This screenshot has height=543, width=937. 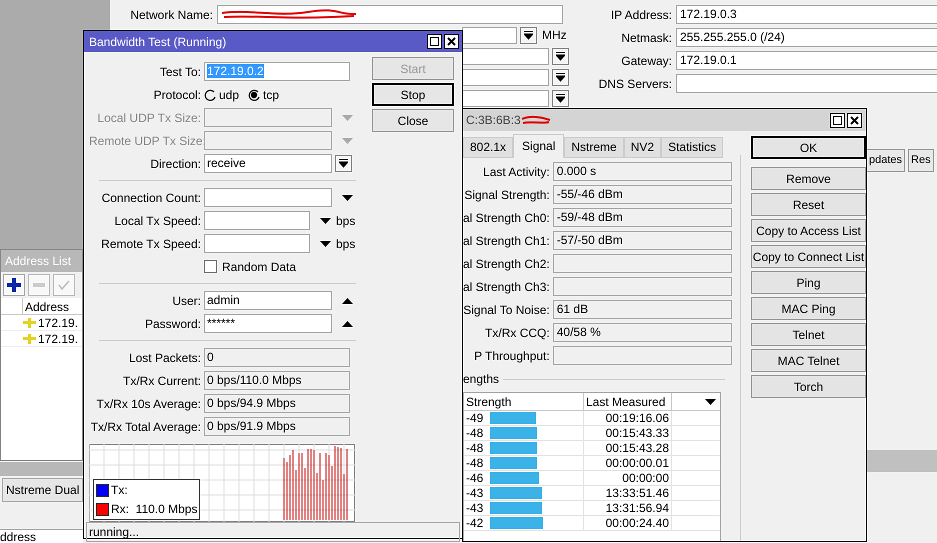 I want to click on field-label: Direction:, so click(x=175, y=164).